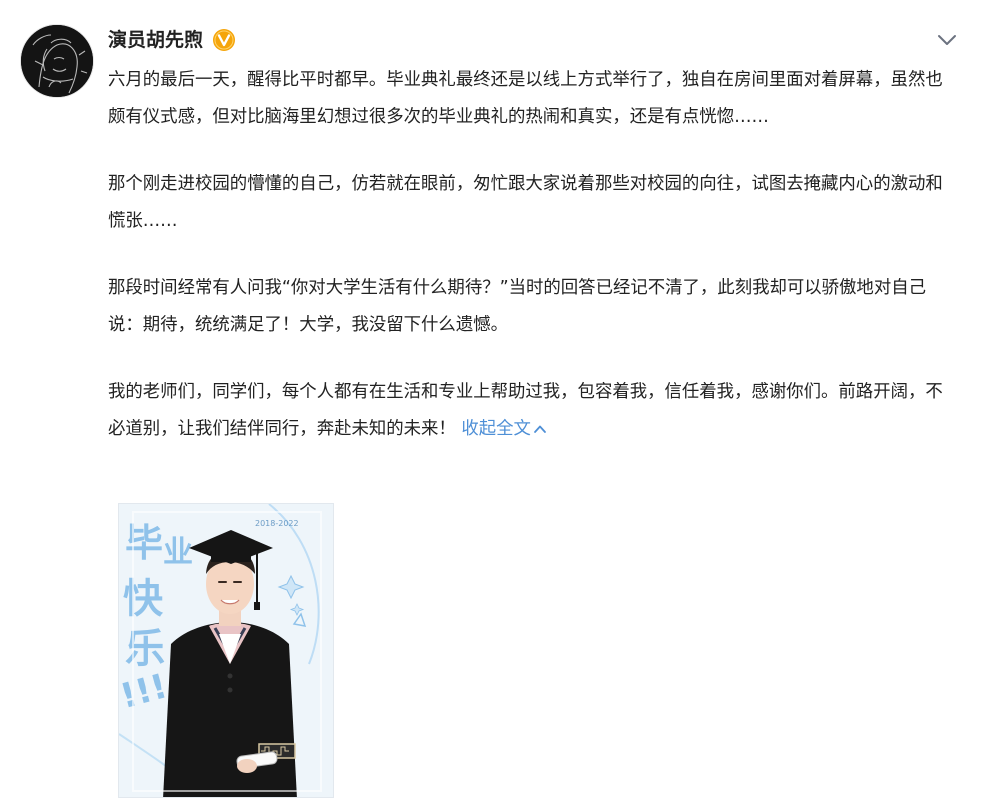  What do you see at coordinates (224, 40) in the screenshot?
I see `verified-badge-icon` at bounding box center [224, 40].